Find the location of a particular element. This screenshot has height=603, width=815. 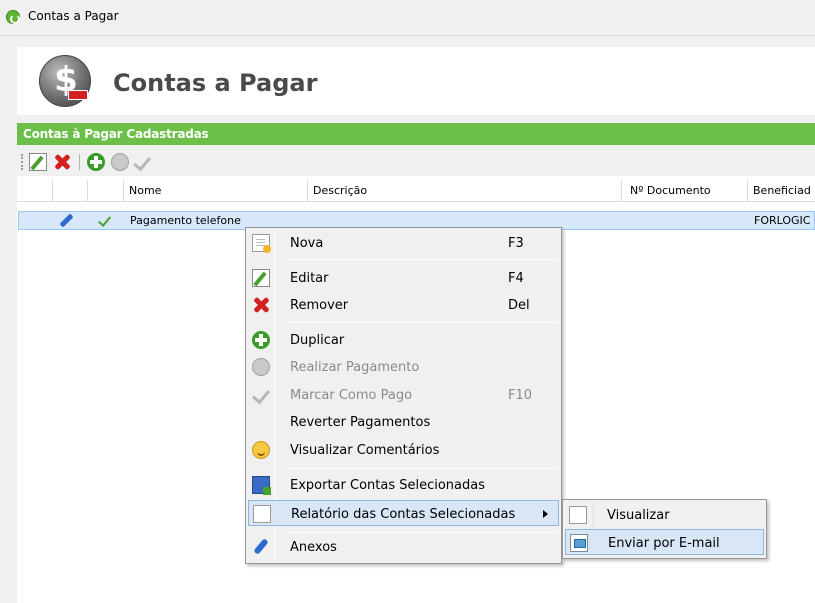

toolbar is located at coordinates (416, 162).